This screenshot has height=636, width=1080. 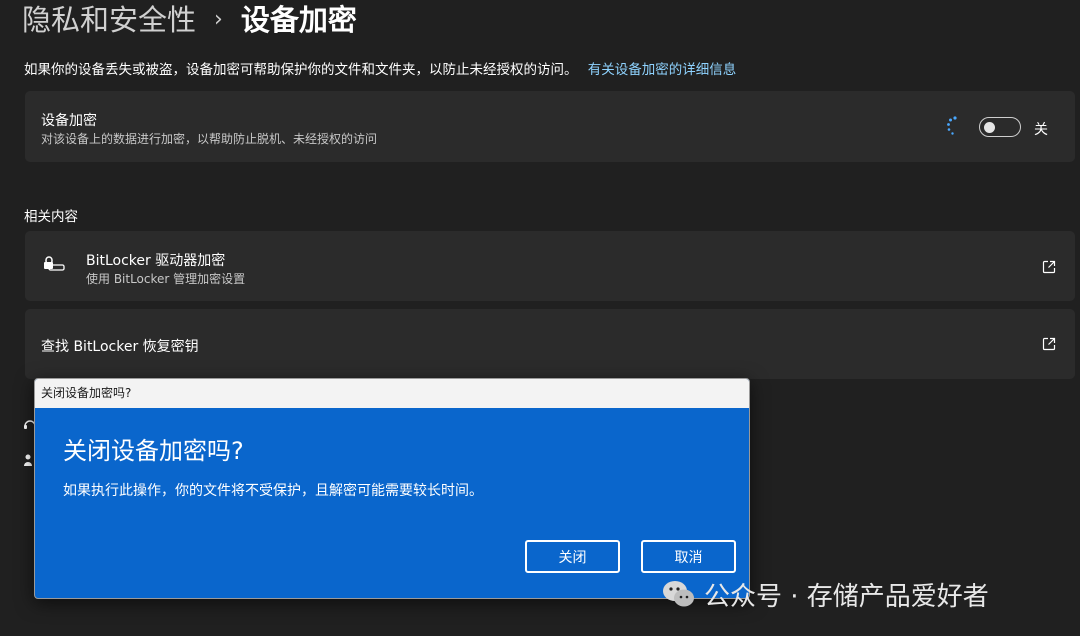 What do you see at coordinates (572, 556) in the screenshot?
I see `turn-off-button: 关闭` at bounding box center [572, 556].